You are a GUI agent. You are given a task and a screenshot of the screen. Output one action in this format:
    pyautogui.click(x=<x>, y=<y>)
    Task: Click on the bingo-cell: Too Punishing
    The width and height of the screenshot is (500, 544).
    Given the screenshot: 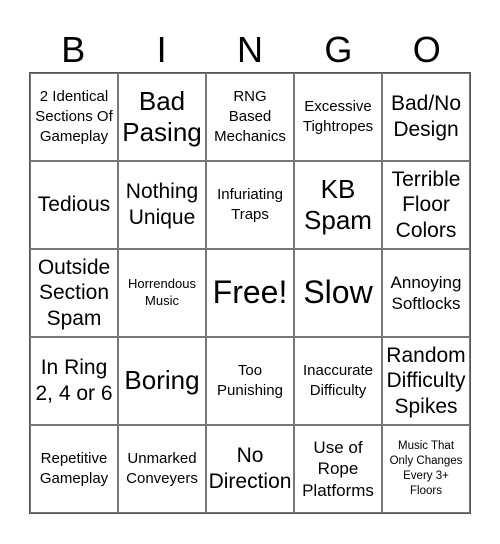 What is the action you would take?
    pyautogui.click(x=250, y=381)
    